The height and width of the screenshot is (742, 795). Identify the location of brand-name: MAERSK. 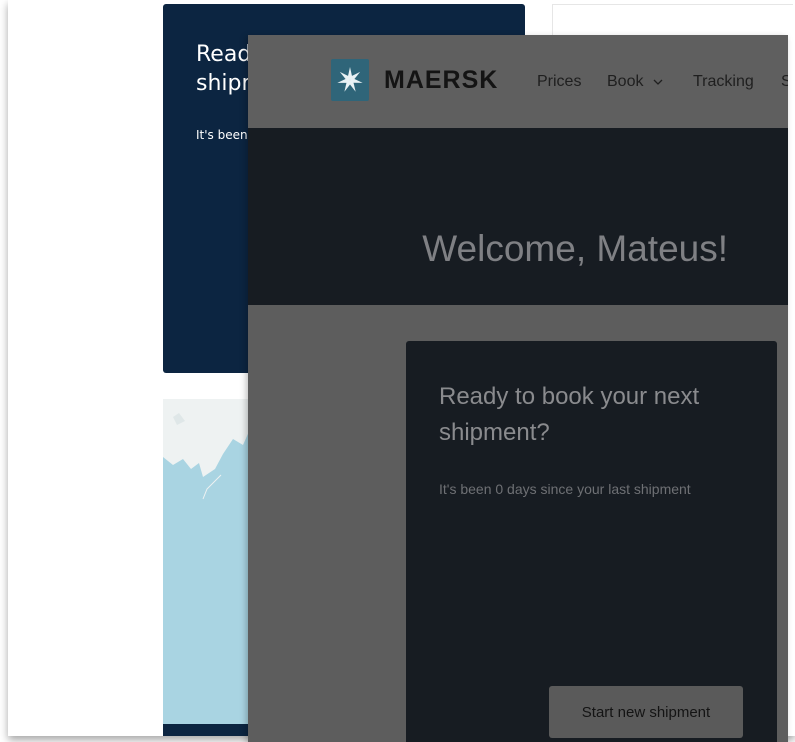
(441, 80).